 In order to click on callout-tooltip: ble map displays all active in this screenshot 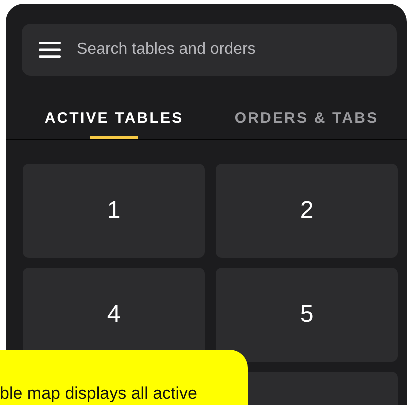, I will do `click(124, 377)`.